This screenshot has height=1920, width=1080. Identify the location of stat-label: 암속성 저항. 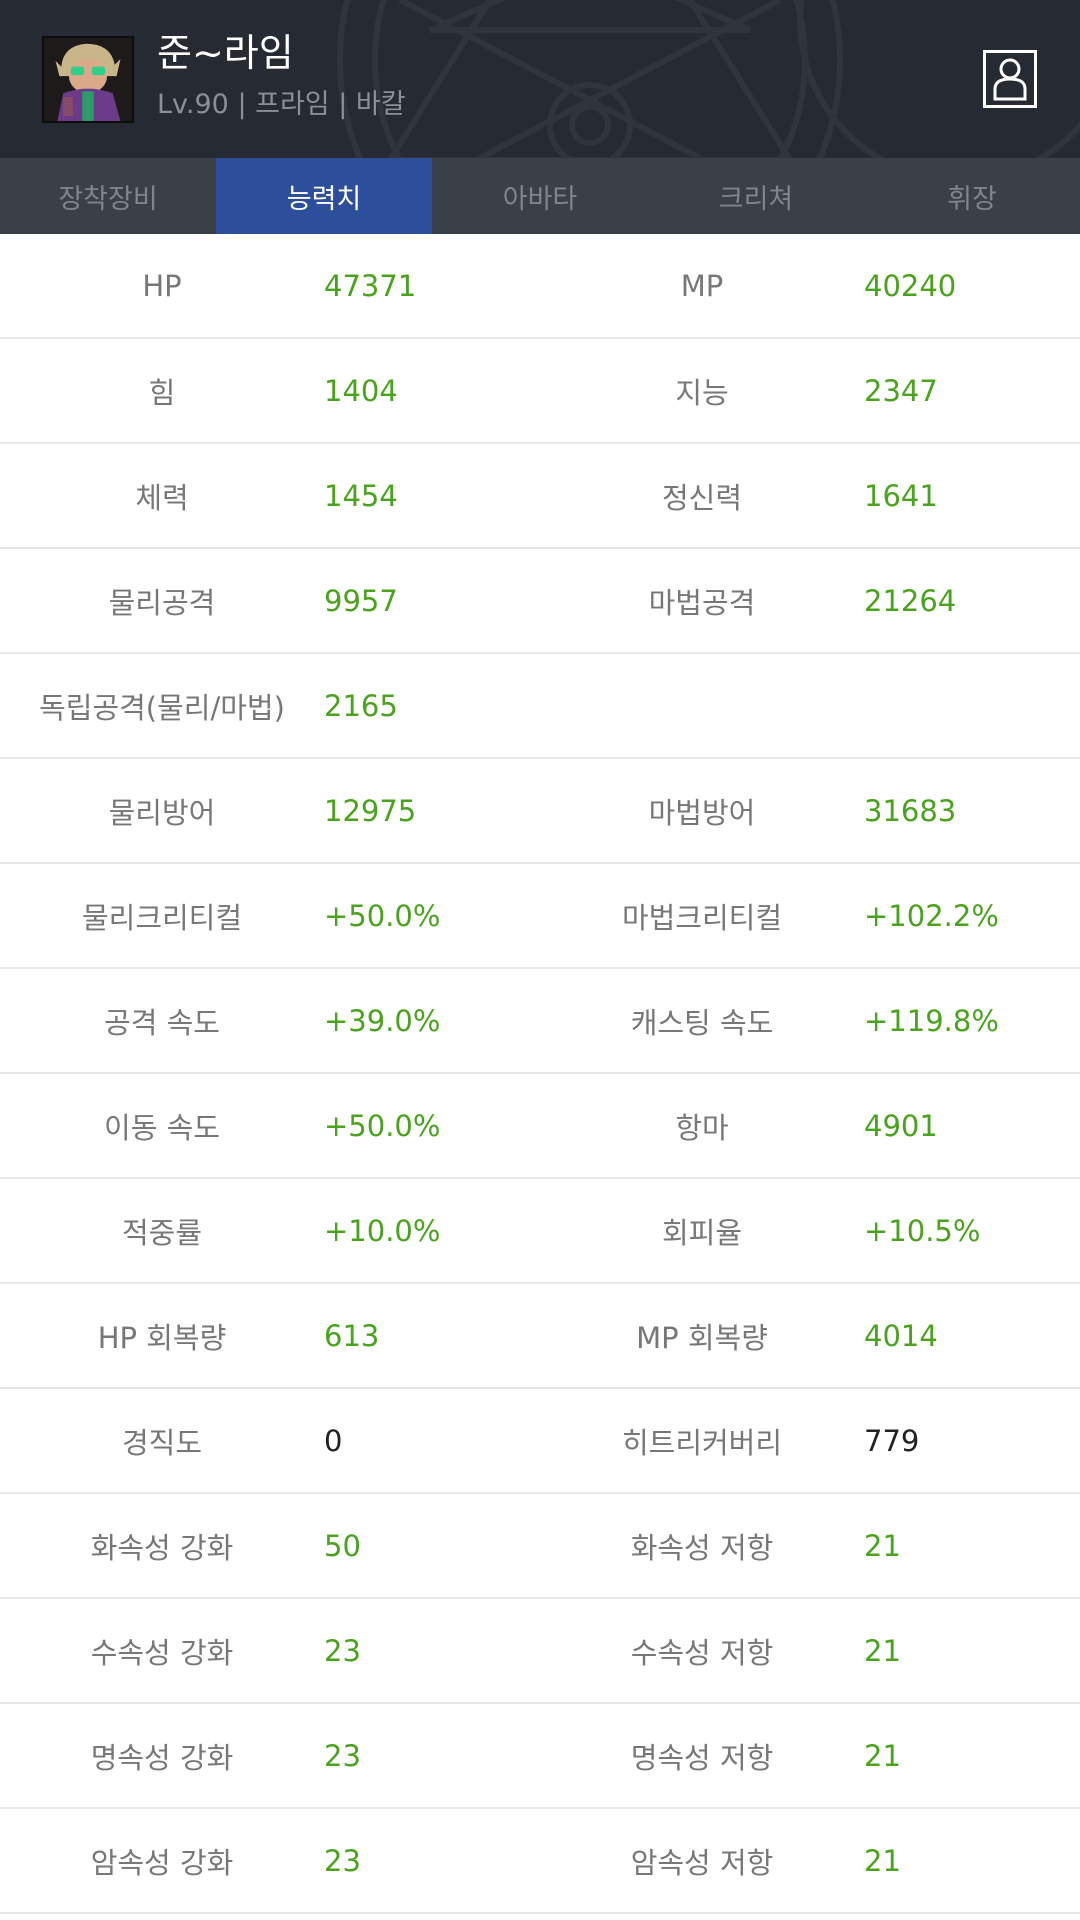
(702, 1862).